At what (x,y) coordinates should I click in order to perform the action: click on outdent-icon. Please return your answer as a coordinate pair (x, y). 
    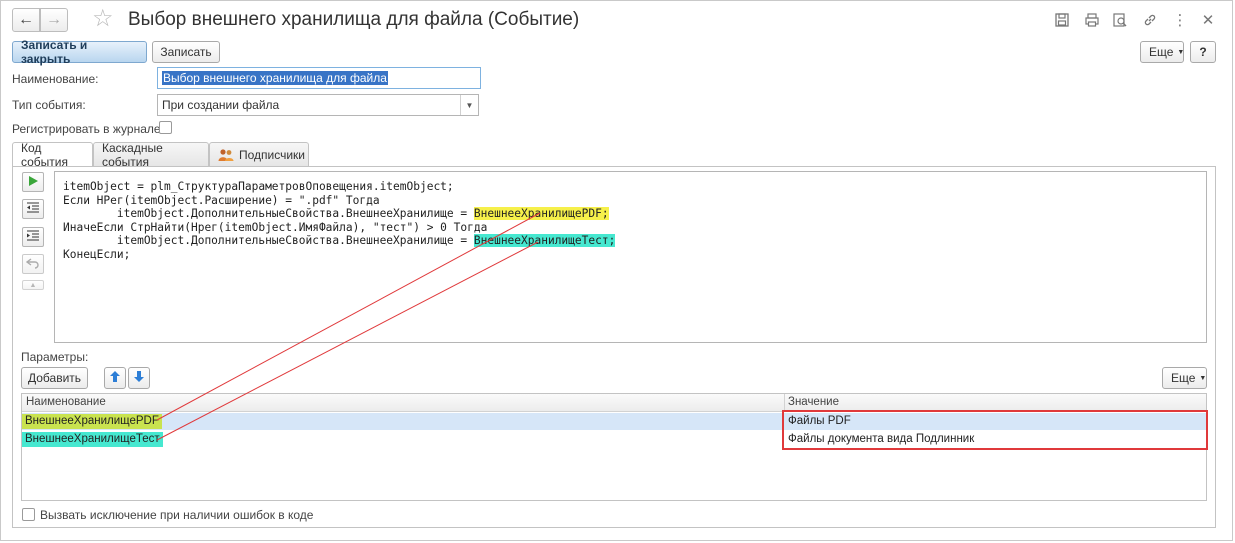
    Looking at the image, I should click on (33, 209).